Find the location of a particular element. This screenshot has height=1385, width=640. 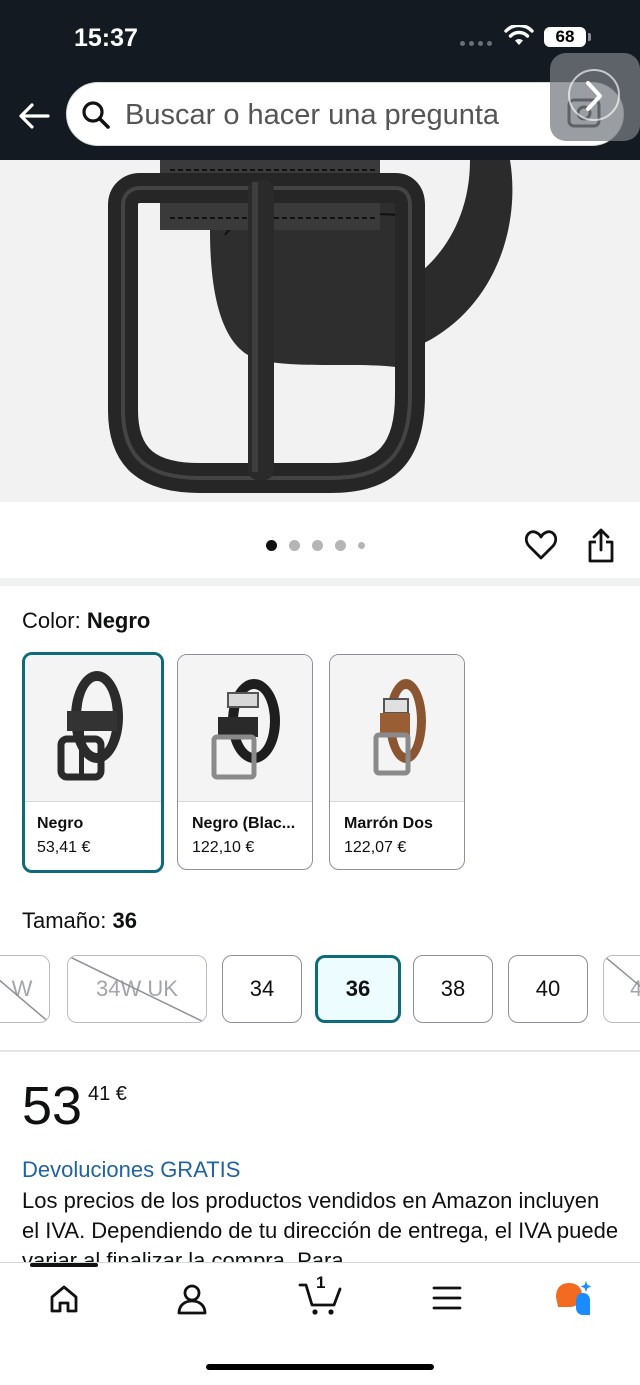

battery-tip is located at coordinates (589, 37).